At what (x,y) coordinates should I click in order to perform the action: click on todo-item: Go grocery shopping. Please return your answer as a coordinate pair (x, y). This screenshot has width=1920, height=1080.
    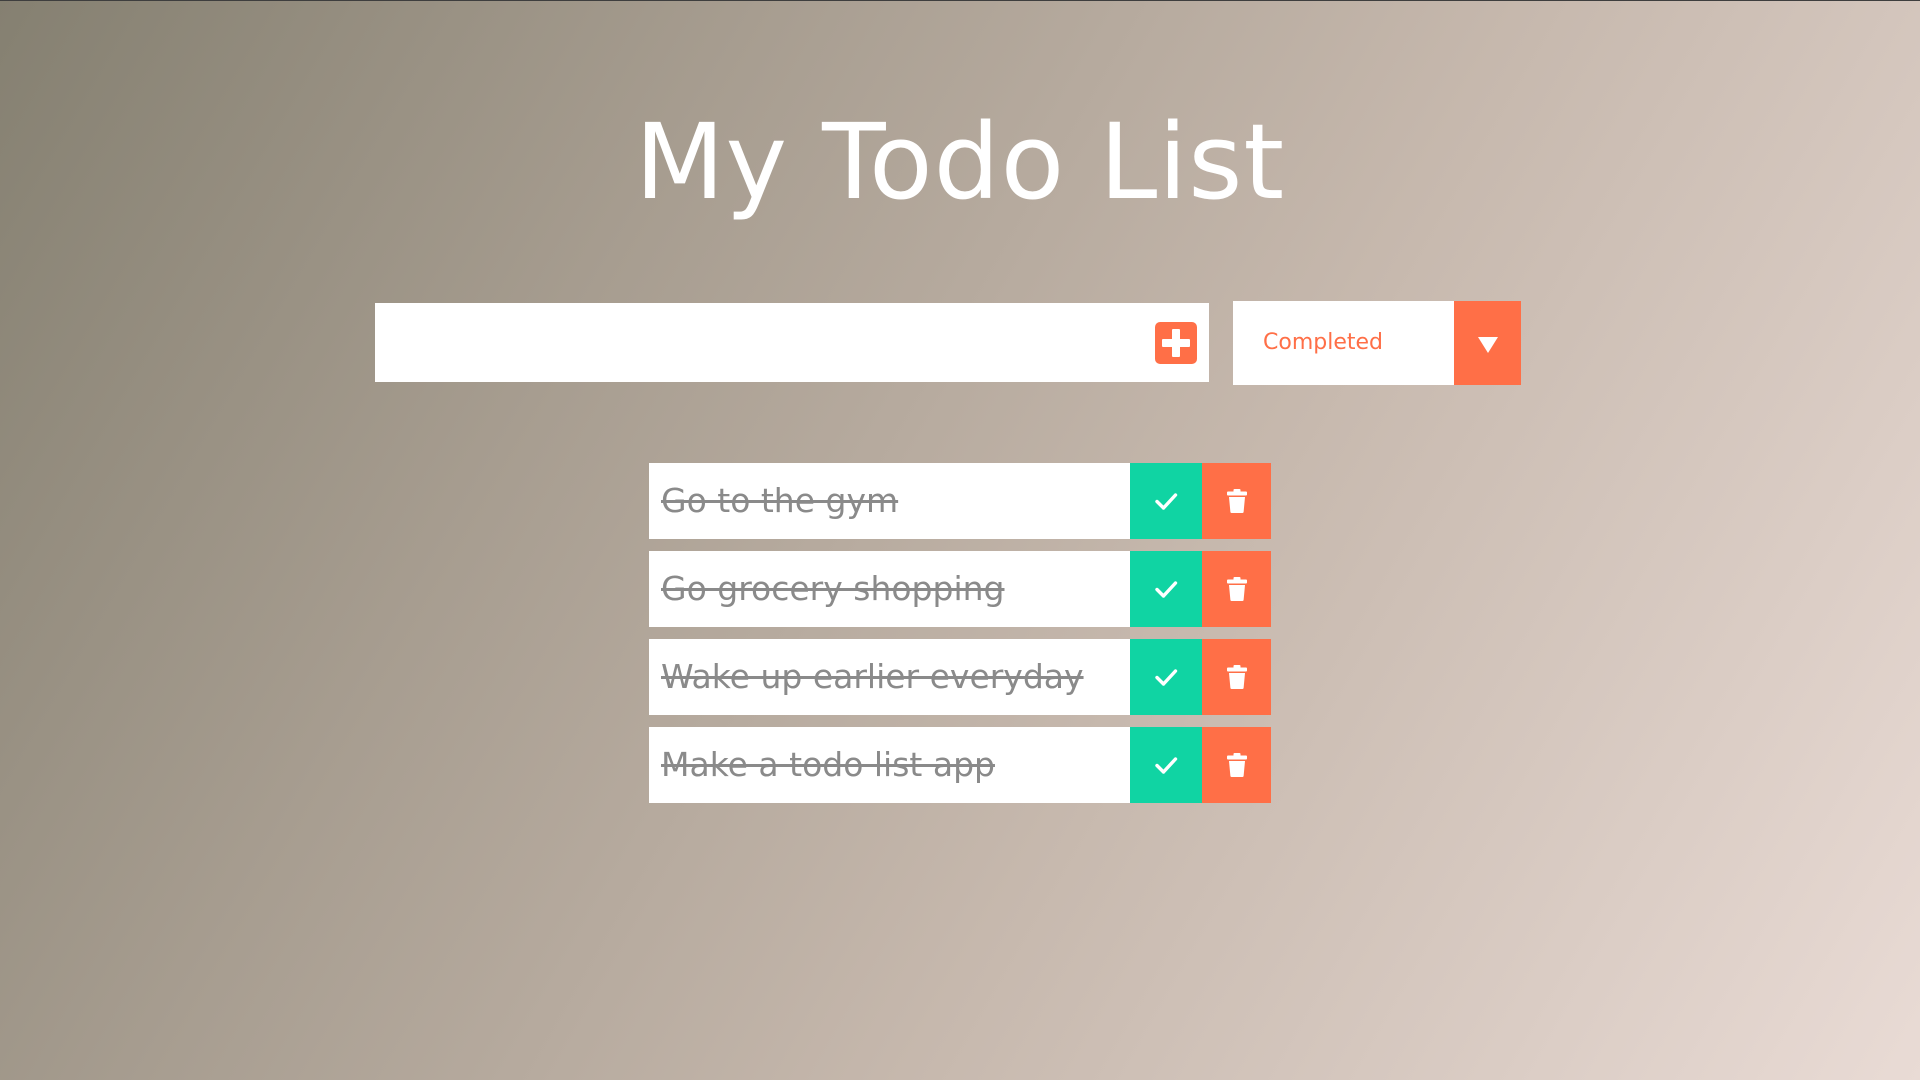
    Looking at the image, I should click on (960, 589).